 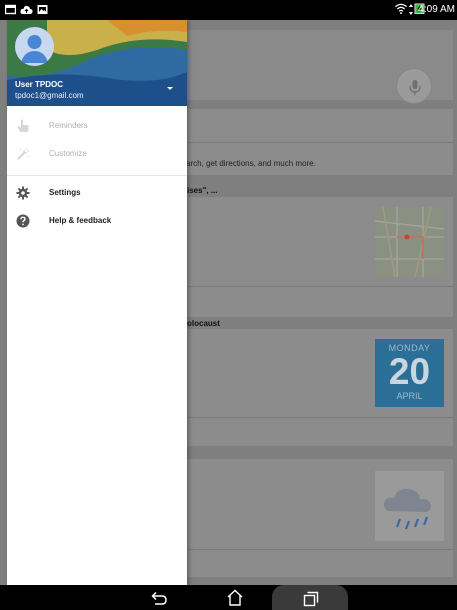 I want to click on home-icon, so click(x=235, y=598).